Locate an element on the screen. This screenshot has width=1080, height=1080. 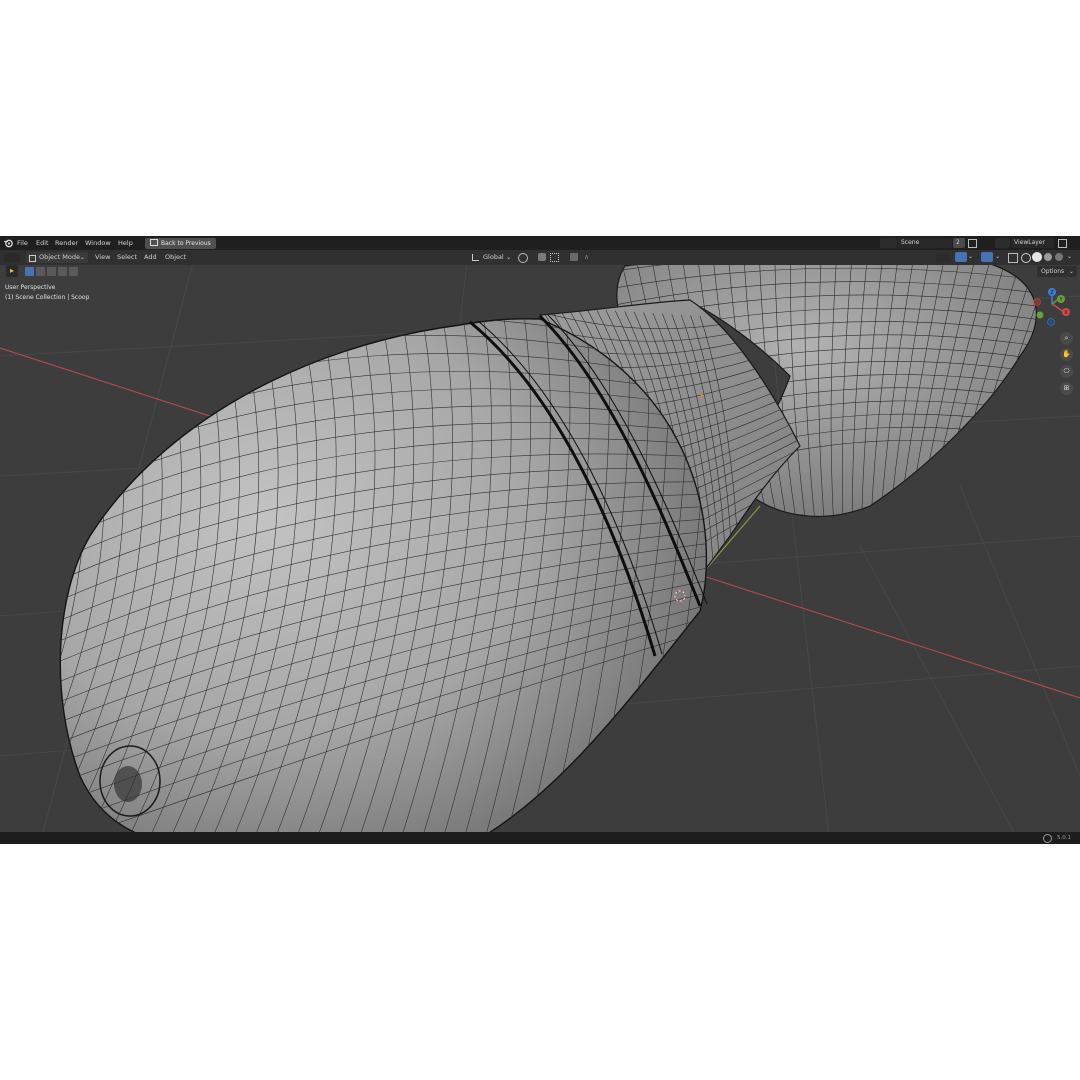
proportional-edit-icon is located at coordinates (574, 257).